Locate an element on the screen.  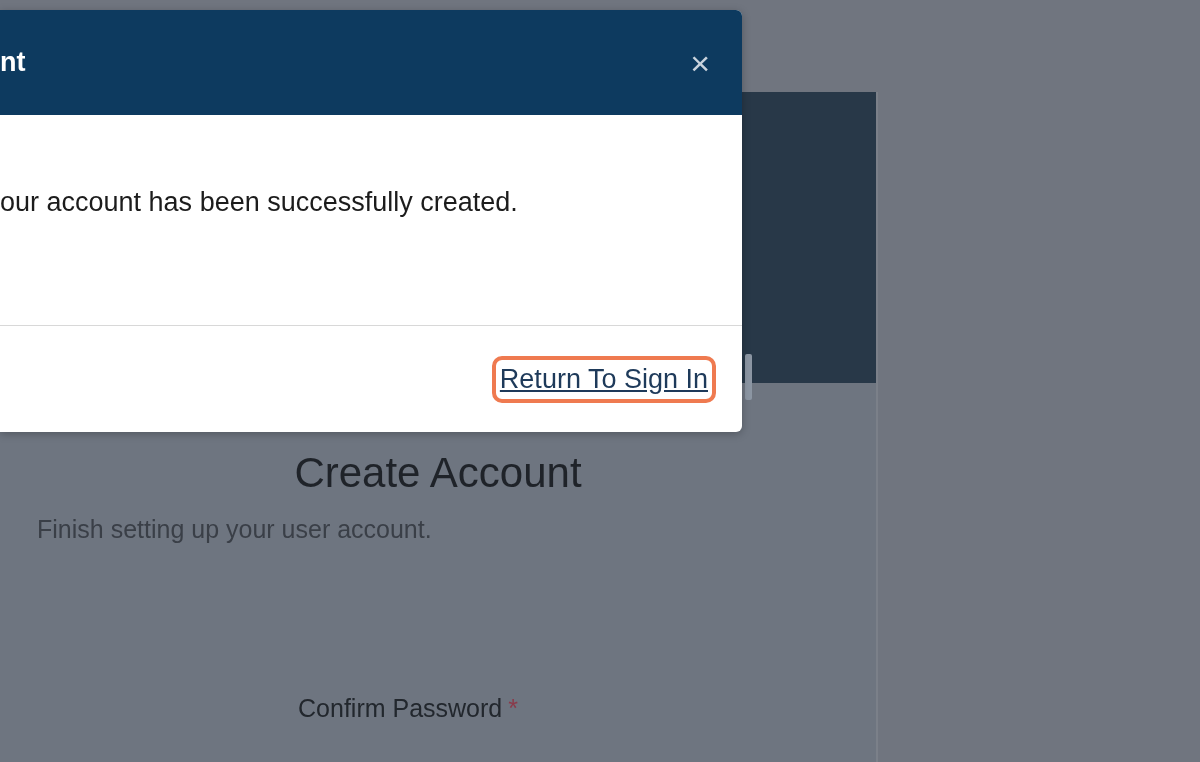
page-subtitle: Finish setting up your user account. is located at coordinates (234, 529).